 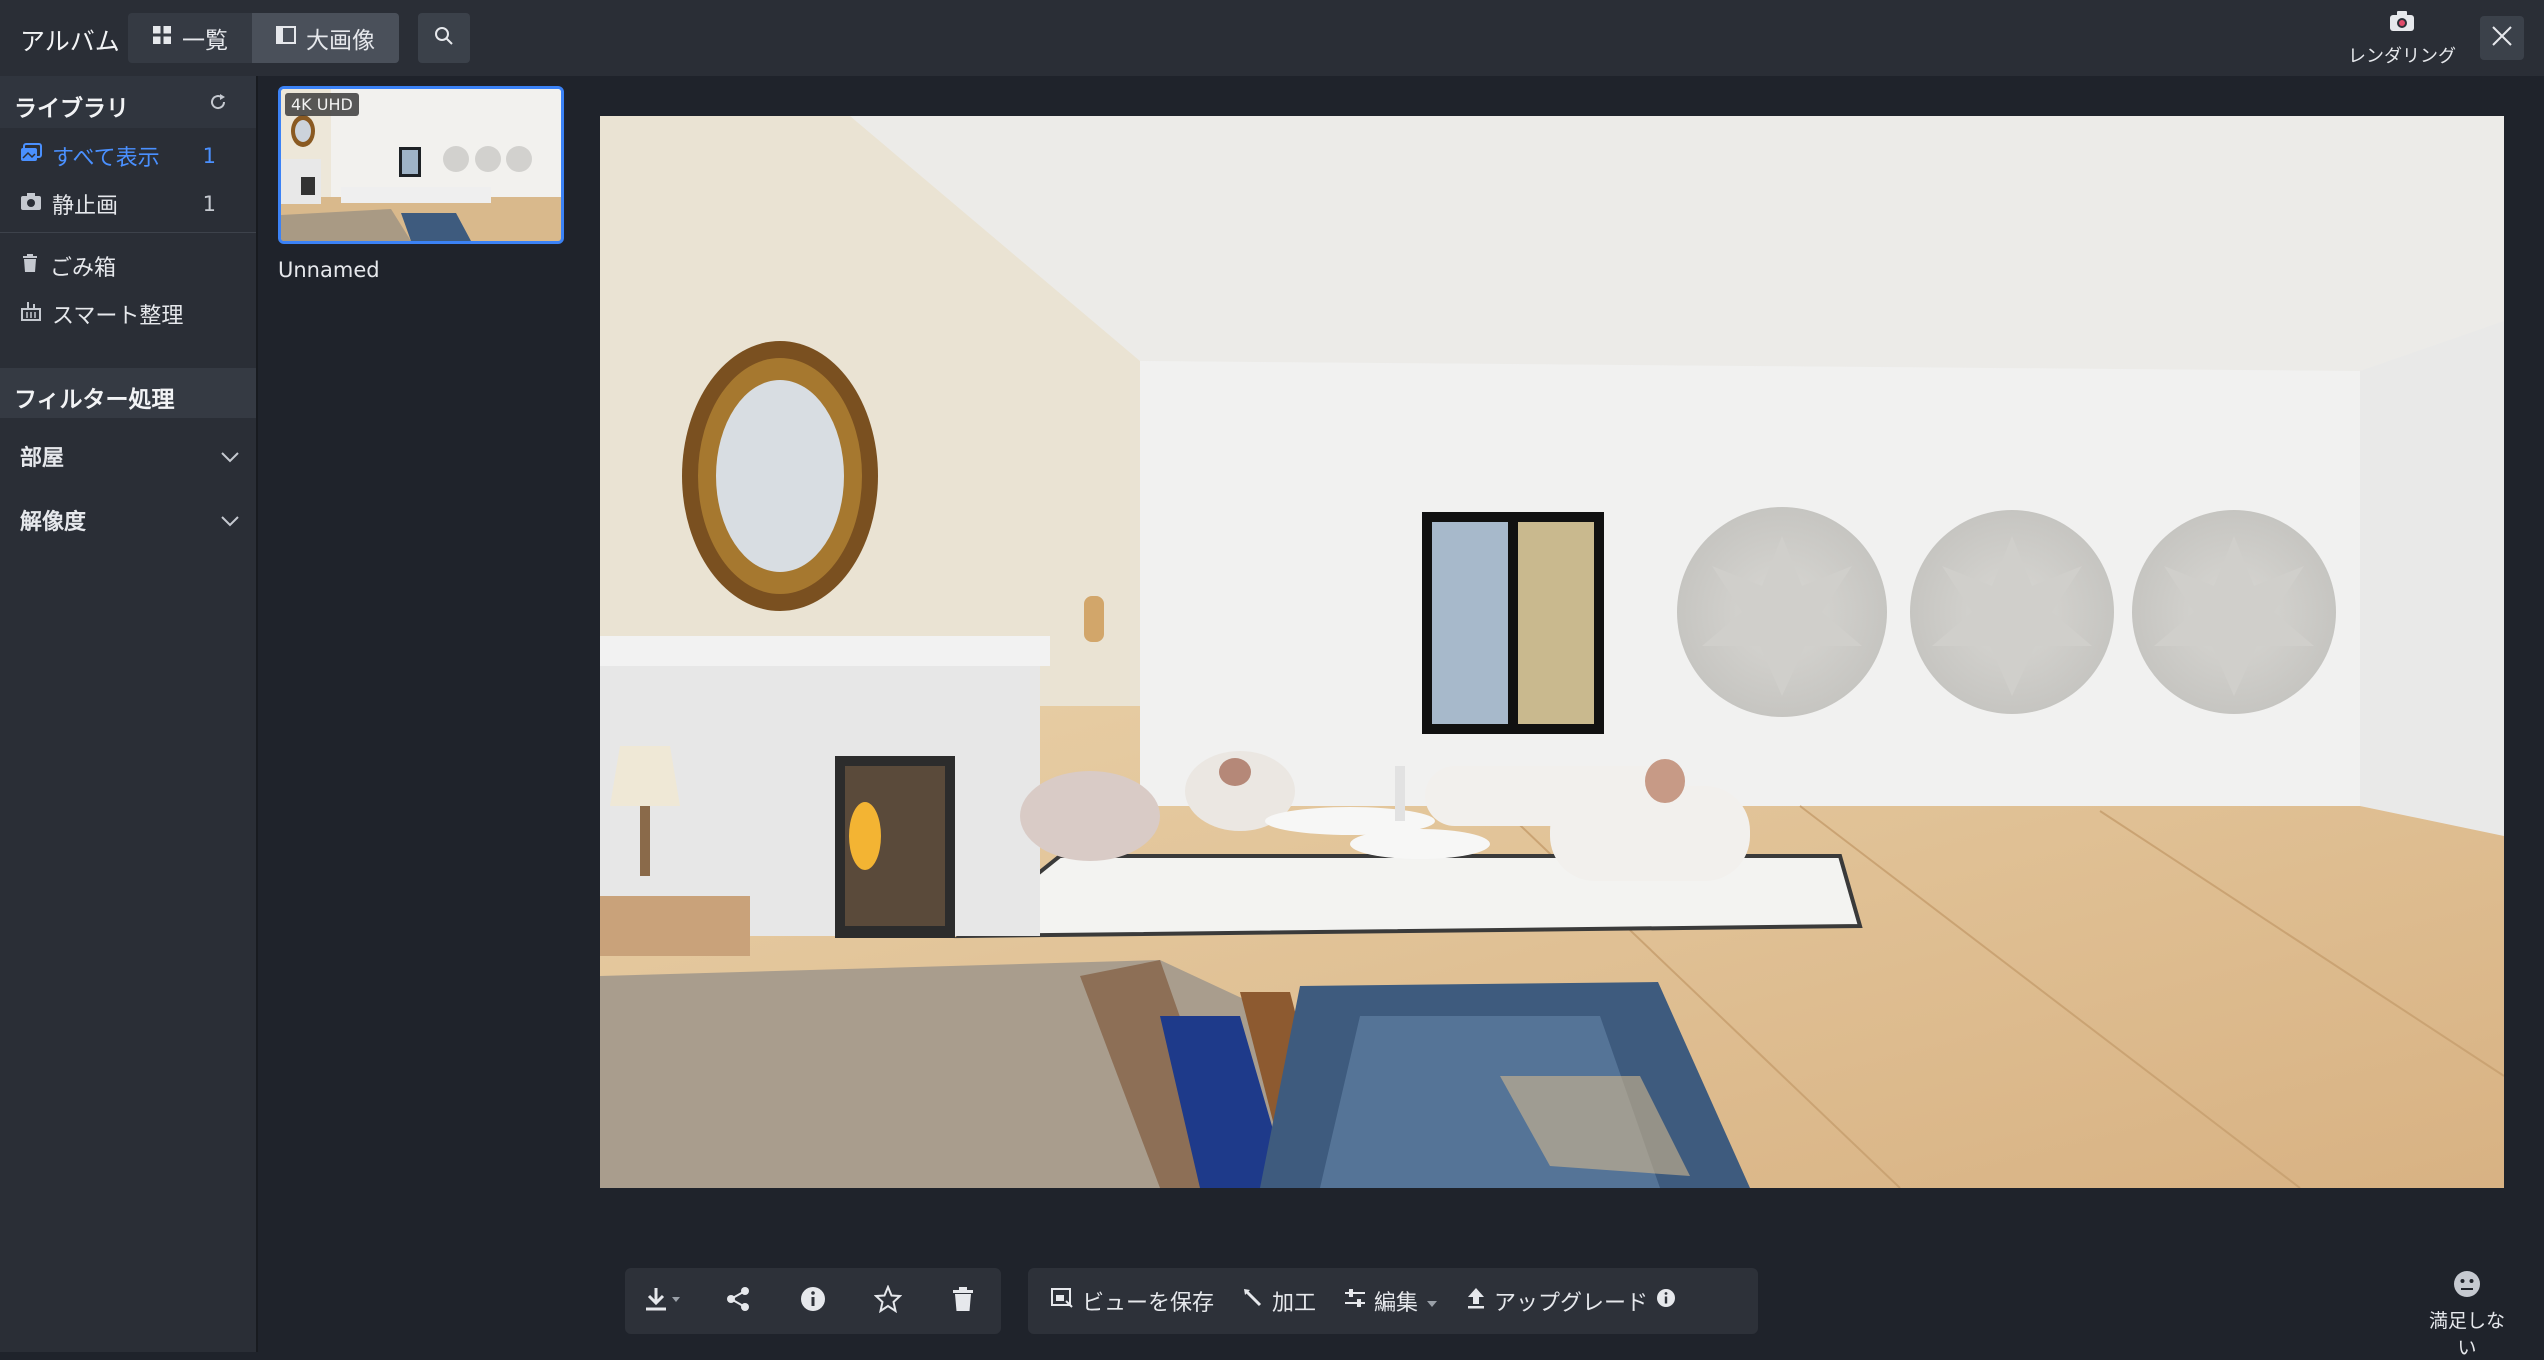 What do you see at coordinates (42, 458) in the screenshot?
I see `filter-label: 部屋` at bounding box center [42, 458].